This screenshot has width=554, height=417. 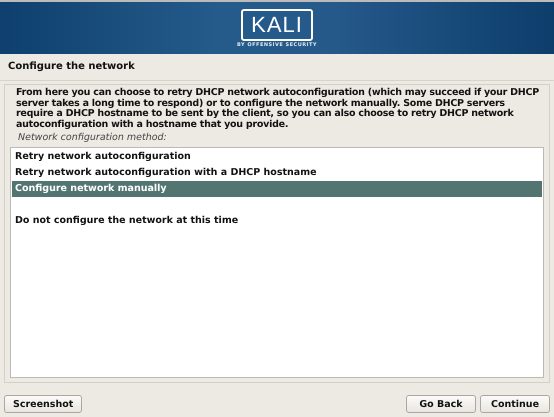 I want to click on logo: KALI, so click(x=277, y=24).